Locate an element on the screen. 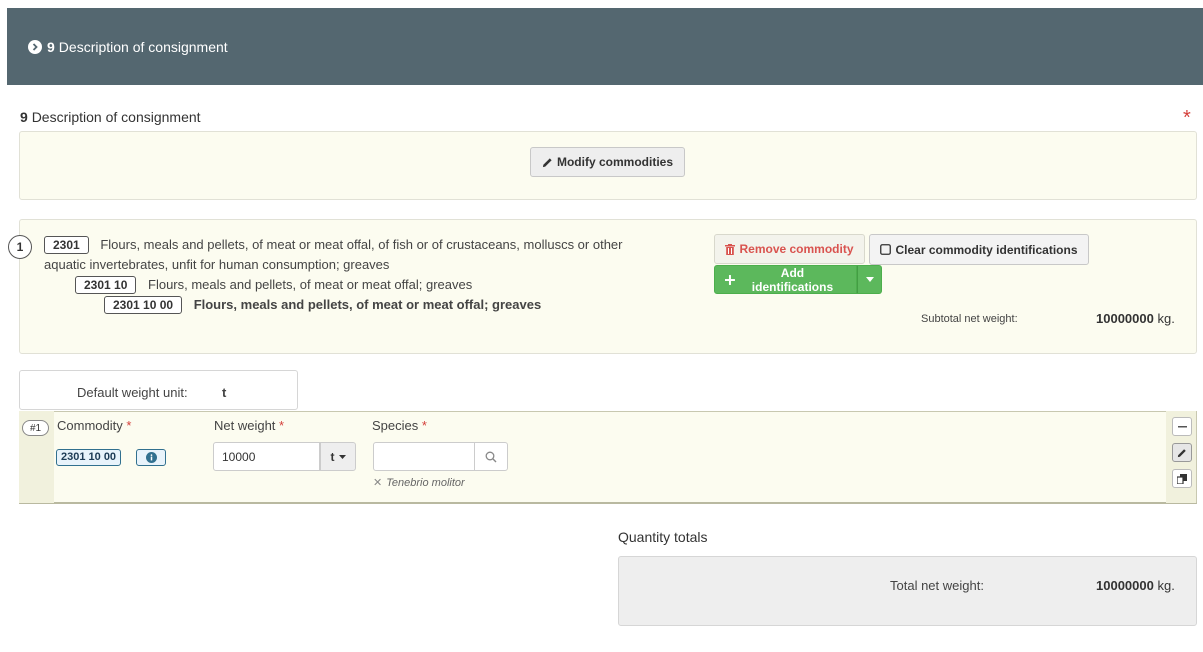  commodity-code-level3: 2301 10 00 is located at coordinates (143, 305).